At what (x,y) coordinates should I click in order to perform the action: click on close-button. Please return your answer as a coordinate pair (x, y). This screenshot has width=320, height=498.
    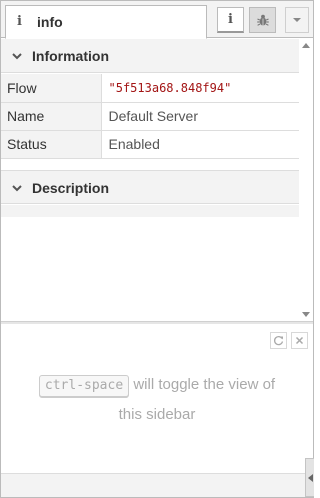
    Looking at the image, I should click on (299, 340).